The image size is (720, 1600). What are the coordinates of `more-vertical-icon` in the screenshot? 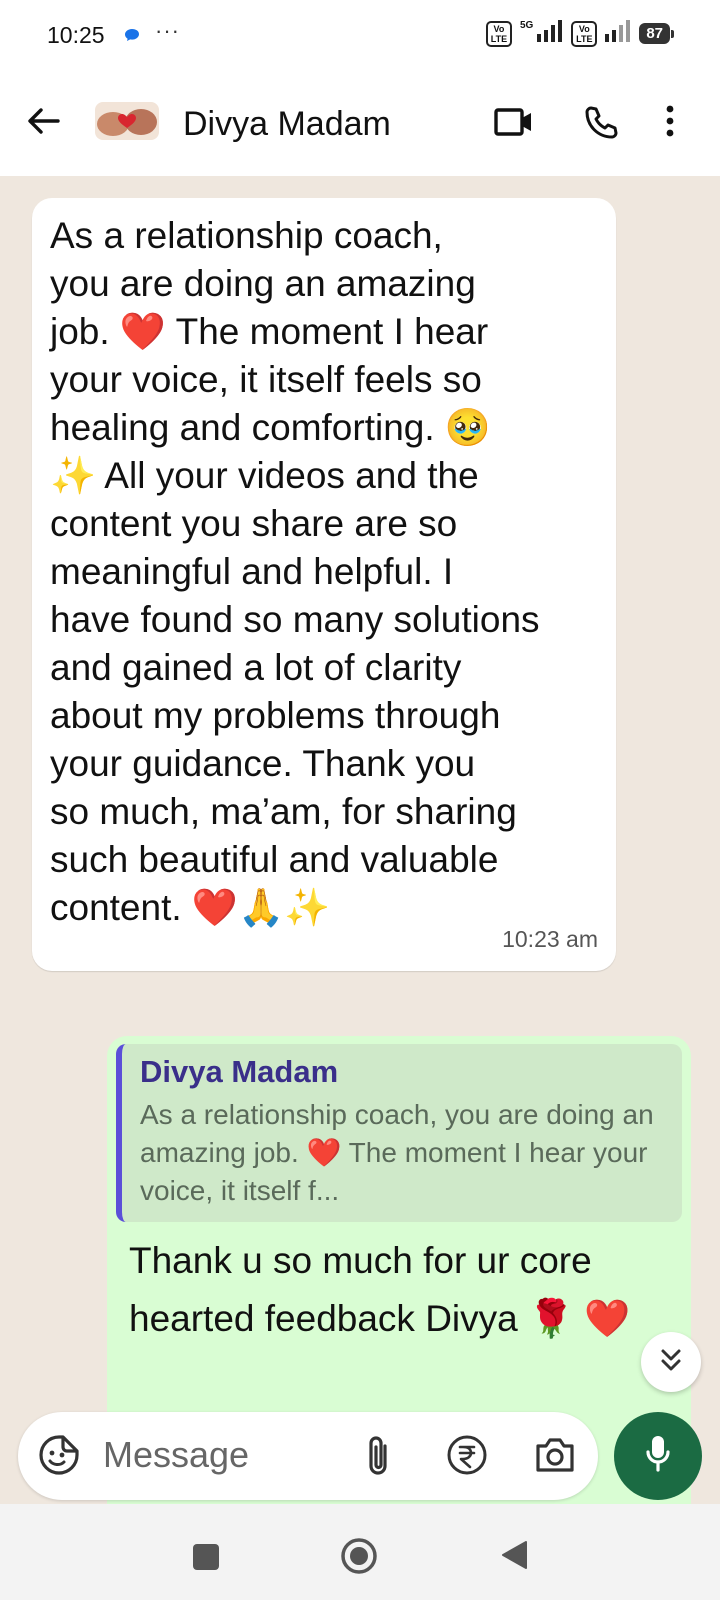 It's located at (670, 123).